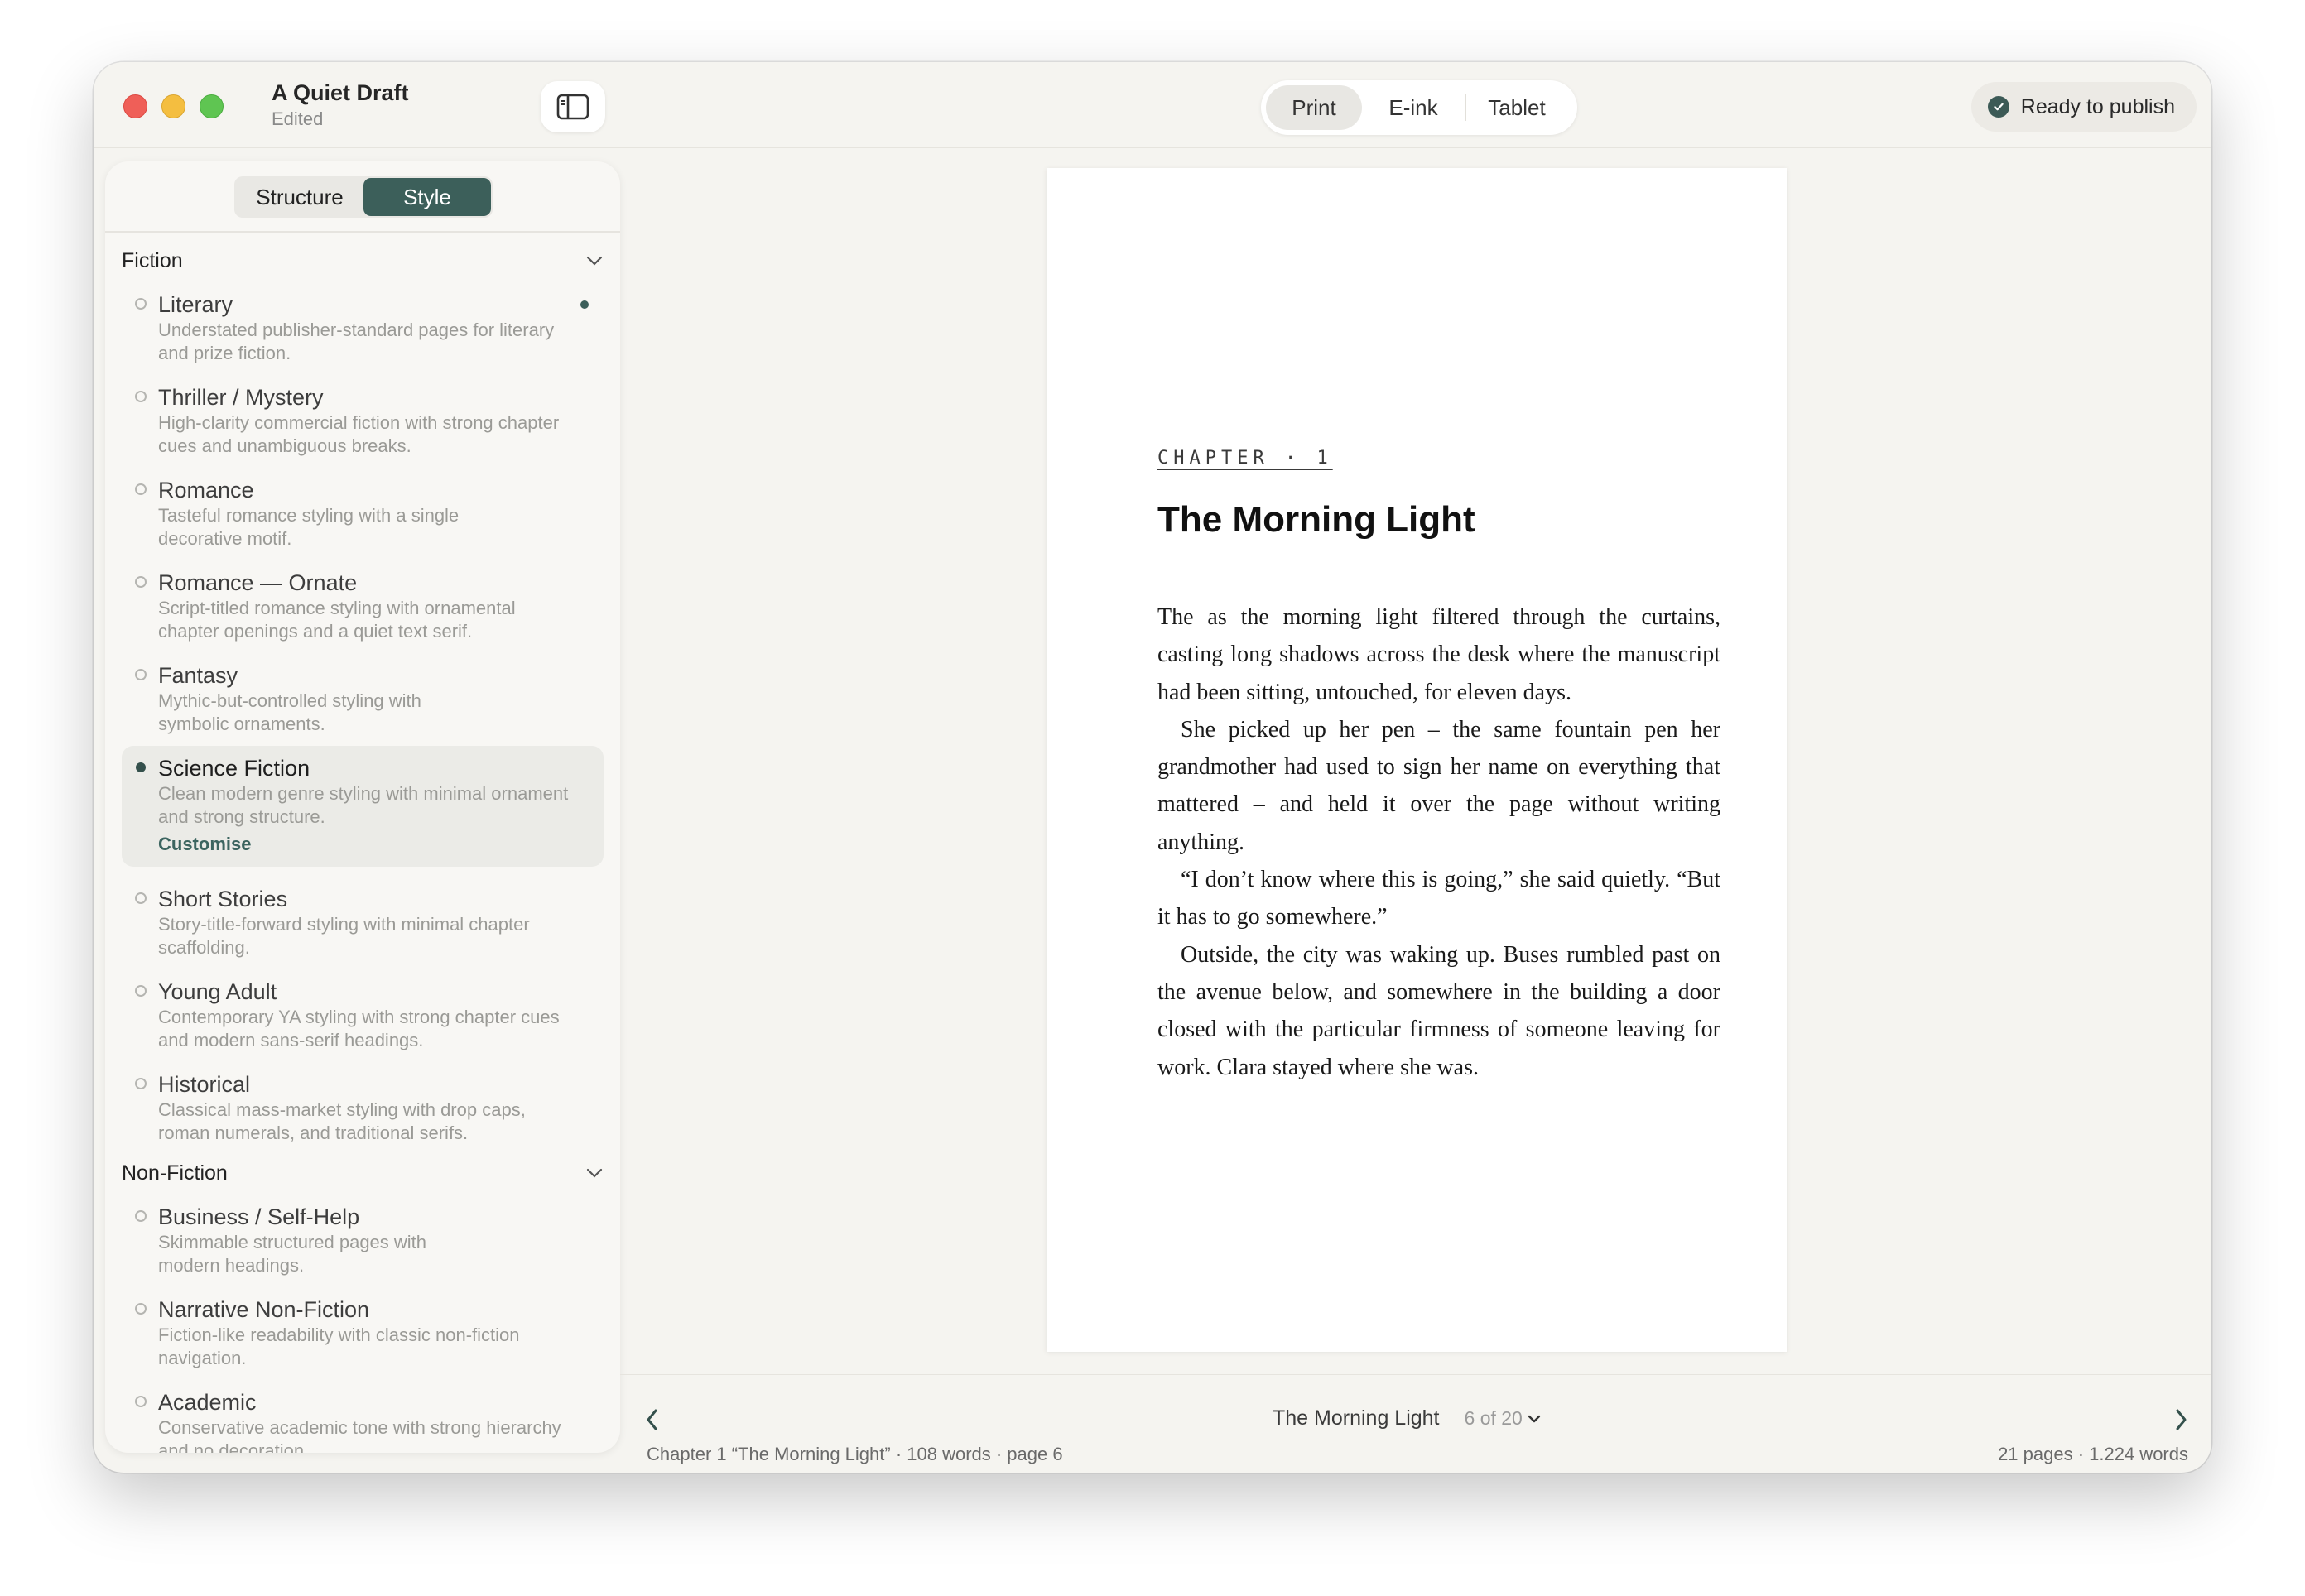  I want to click on device-eink-button: E-ink, so click(1413, 107).